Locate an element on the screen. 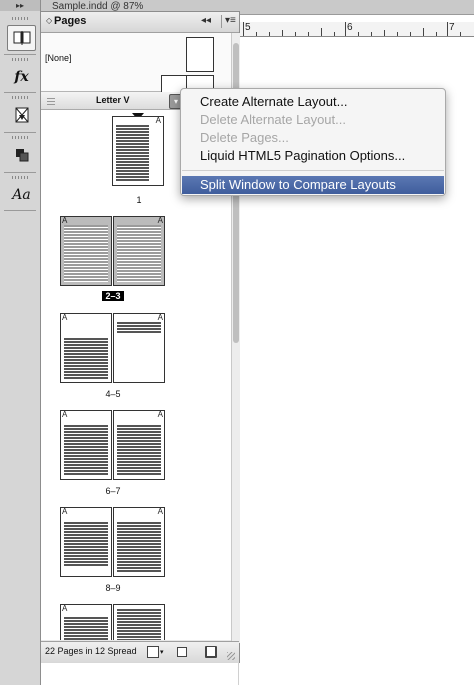 This screenshot has width=474, height=685. ruler-number: 5 is located at coordinates (248, 27).